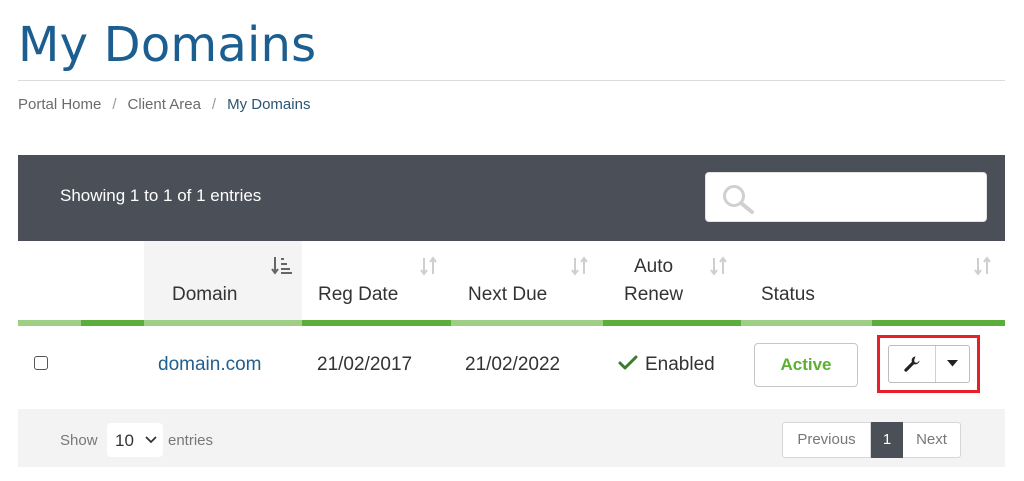 Image resolution: width=1024 pixels, height=481 pixels. Describe the element at coordinates (124, 440) in the screenshot. I see `entries-per-page-value: 10` at that location.